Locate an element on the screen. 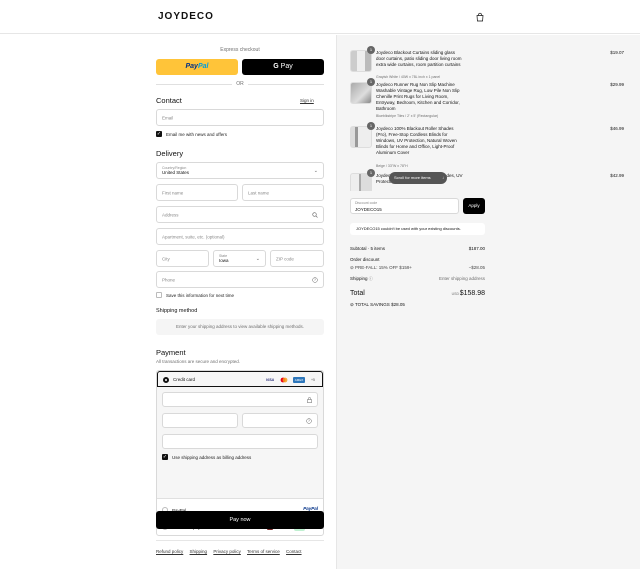 The image size is (640, 569). discount-value: JOYDECO15 is located at coordinates (368, 209).